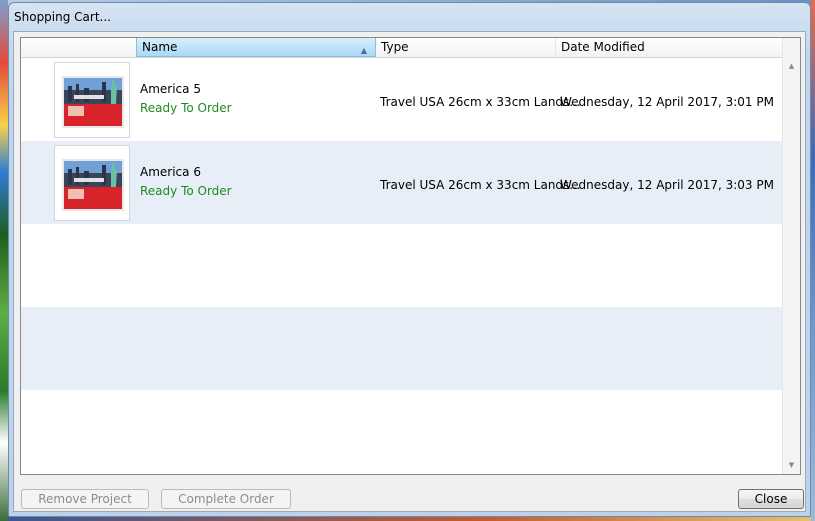  Describe the element at coordinates (466, 47) in the screenshot. I see `column-header-type: Type` at that location.